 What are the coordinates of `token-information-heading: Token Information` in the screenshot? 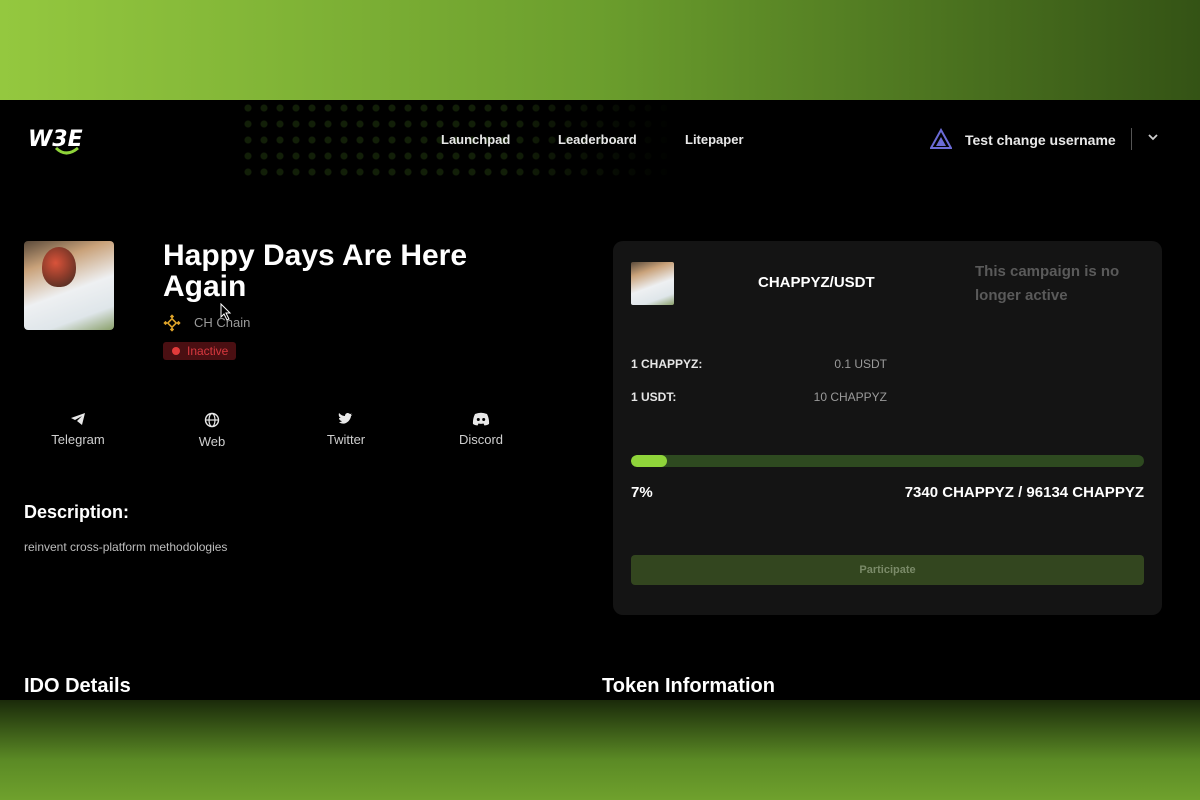 It's located at (688, 686).